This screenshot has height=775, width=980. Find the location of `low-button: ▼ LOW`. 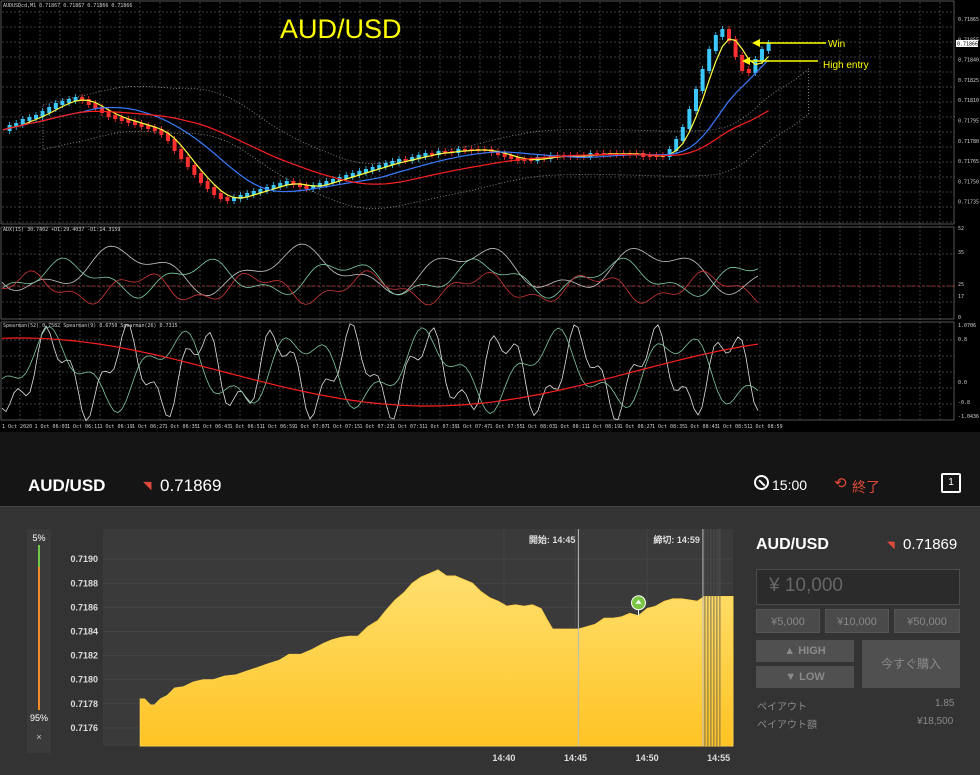

low-button: ▼ LOW is located at coordinates (805, 677).